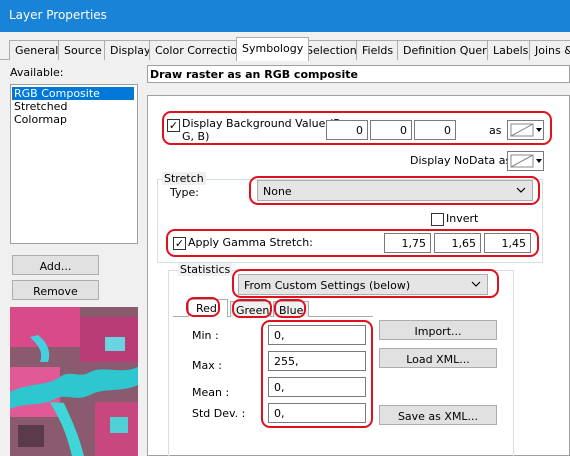  What do you see at coordinates (539, 161) in the screenshot?
I see `chevron-down-icon` at bounding box center [539, 161].